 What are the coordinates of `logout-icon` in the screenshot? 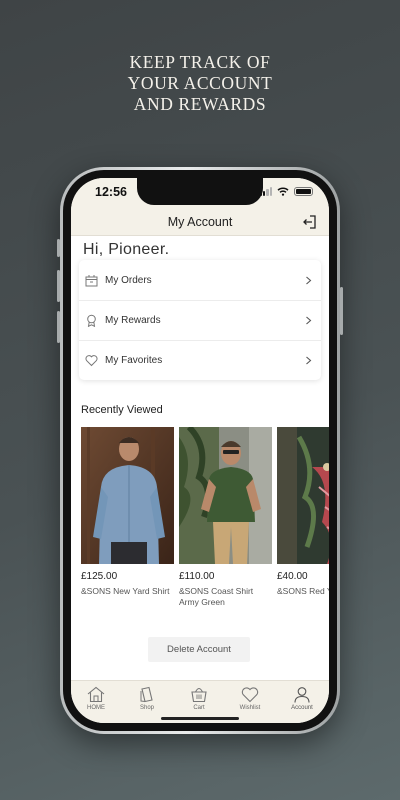 It's located at (310, 222).